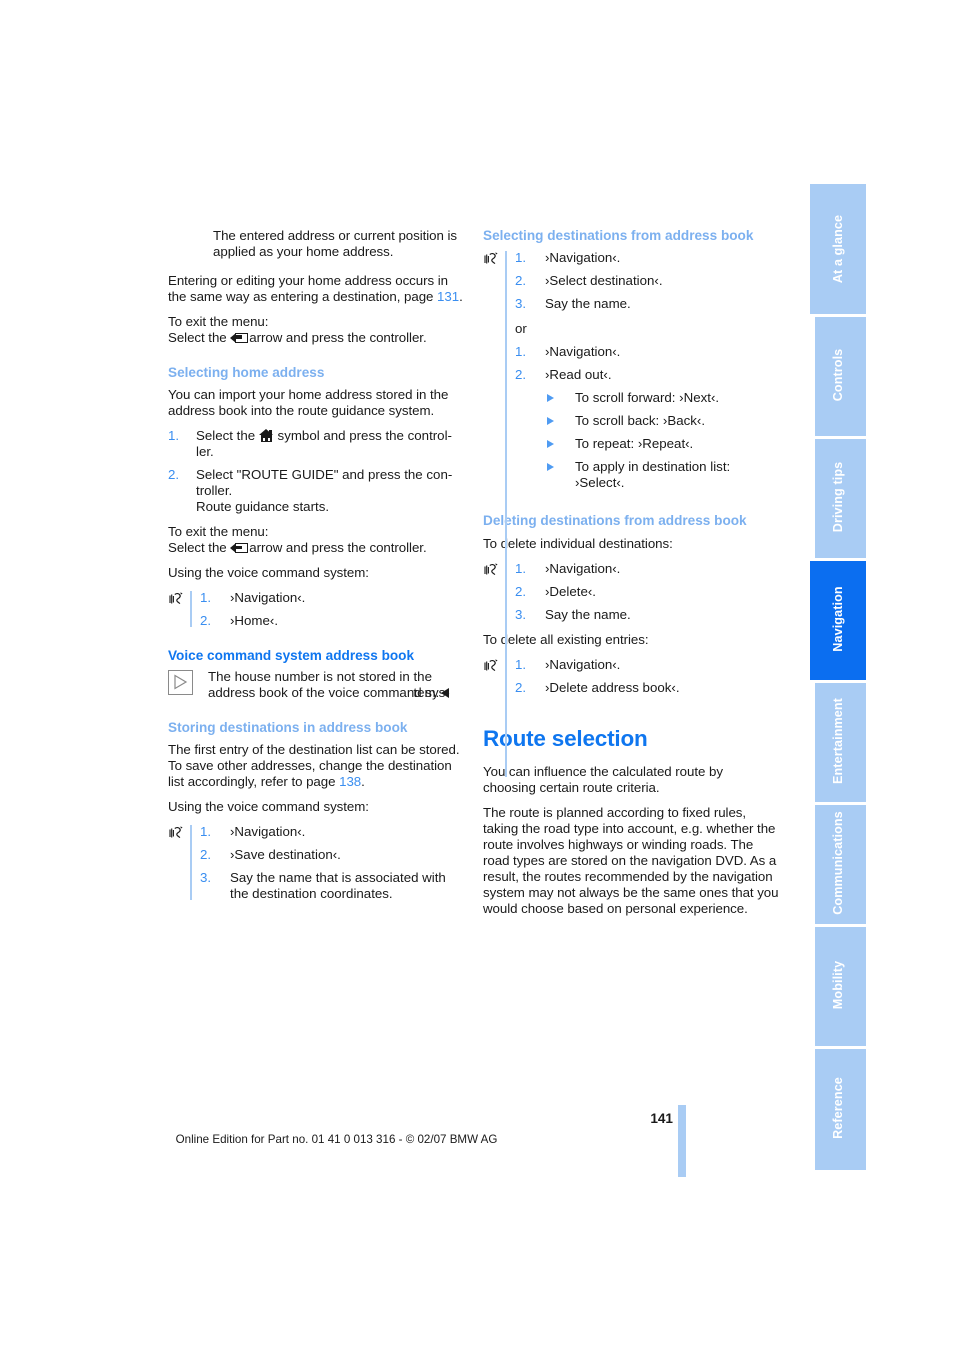 The height and width of the screenshot is (1351, 954). I want to click on step-number: 3., so click(521, 614).